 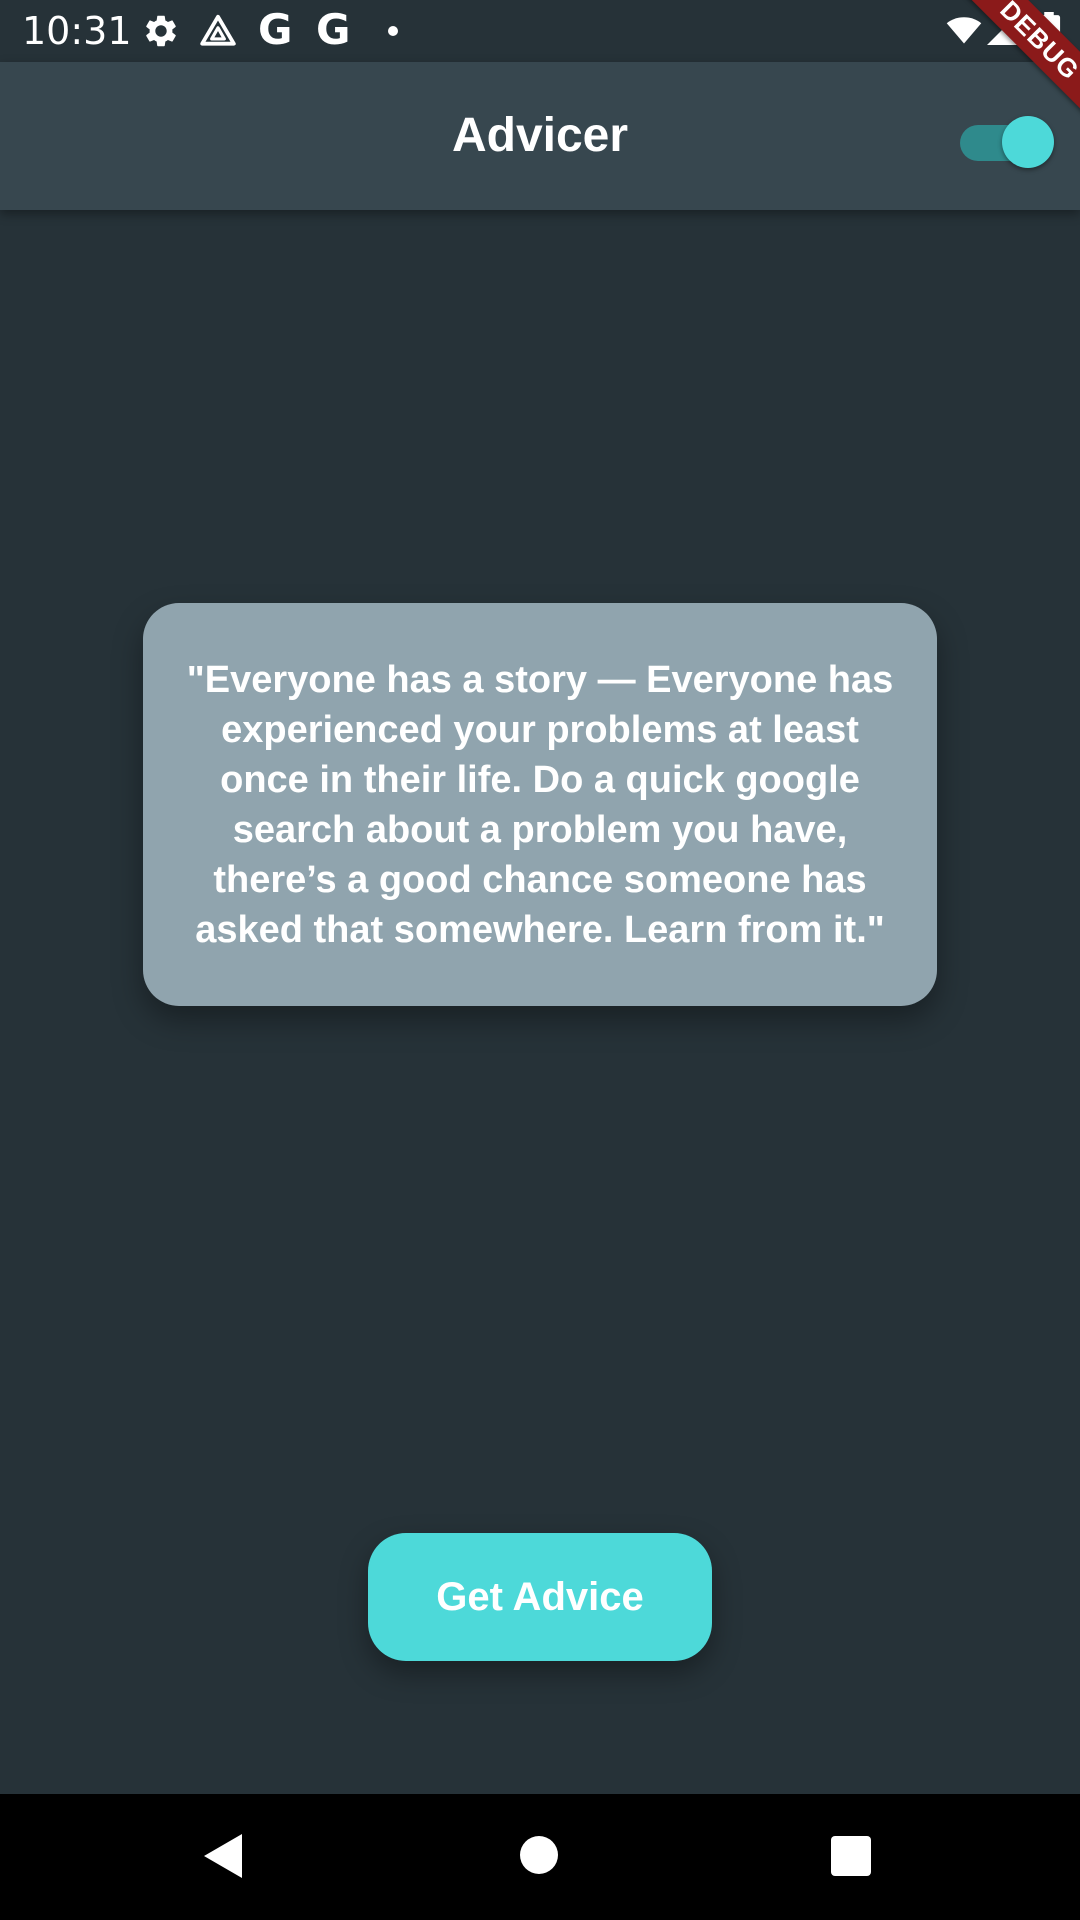 I want to click on nav-bar, so click(x=540, y=1857).